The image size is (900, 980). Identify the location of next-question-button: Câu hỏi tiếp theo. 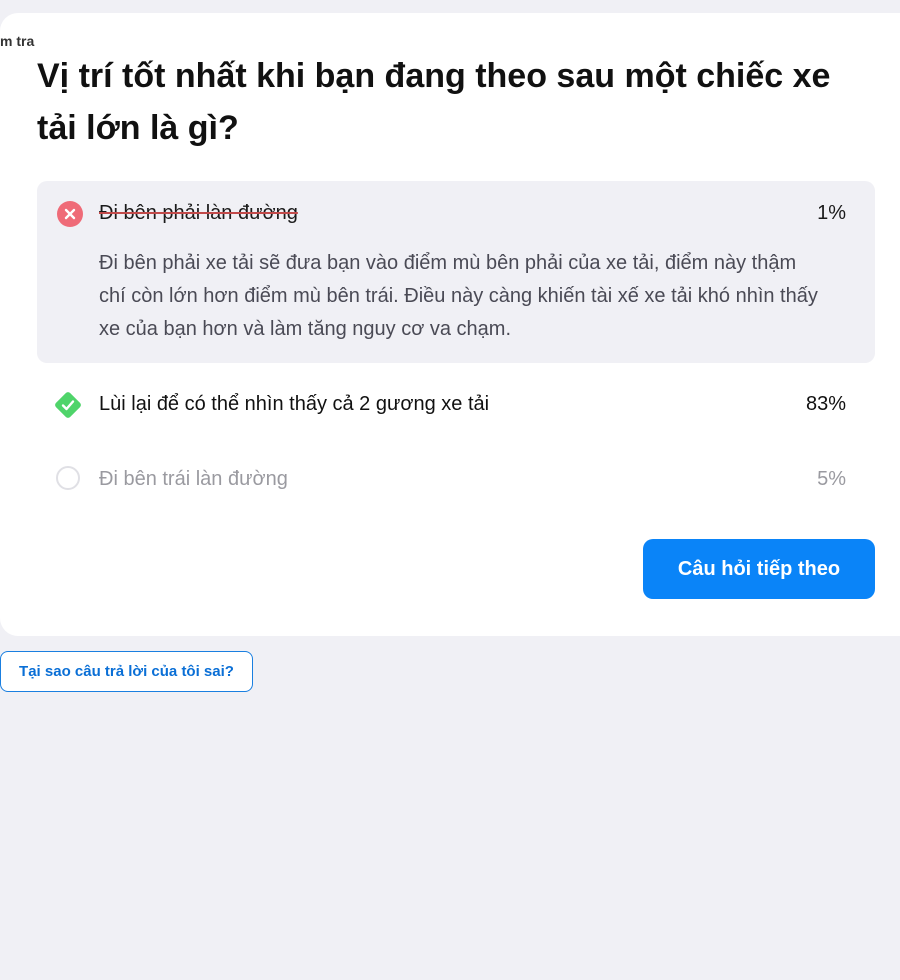
(759, 569).